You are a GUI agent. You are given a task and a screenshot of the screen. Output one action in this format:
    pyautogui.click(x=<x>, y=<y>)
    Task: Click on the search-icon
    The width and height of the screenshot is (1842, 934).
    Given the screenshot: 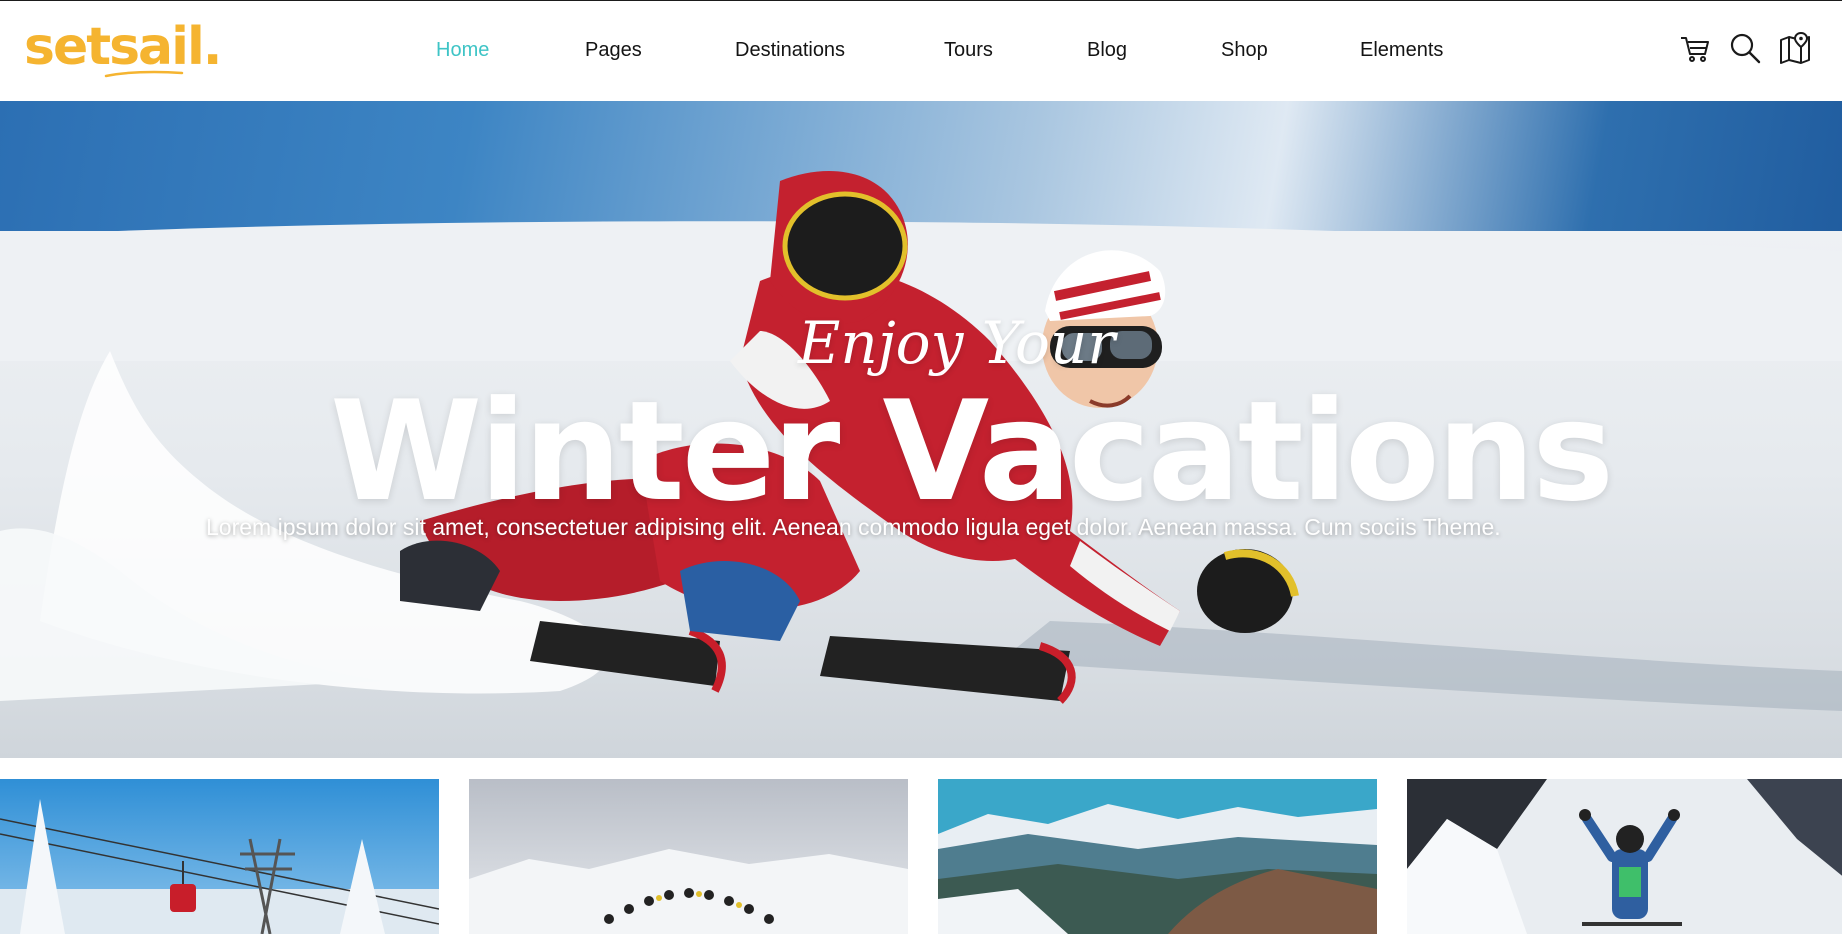 What is the action you would take?
    pyautogui.click(x=1745, y=48)
    